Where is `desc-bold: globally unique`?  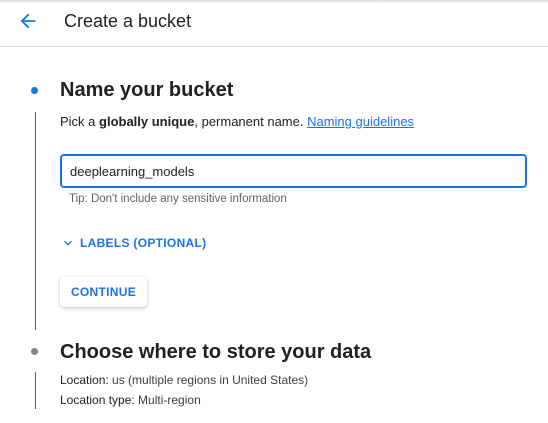
desc-bold: globally unique is located at coordinates (147, 121).